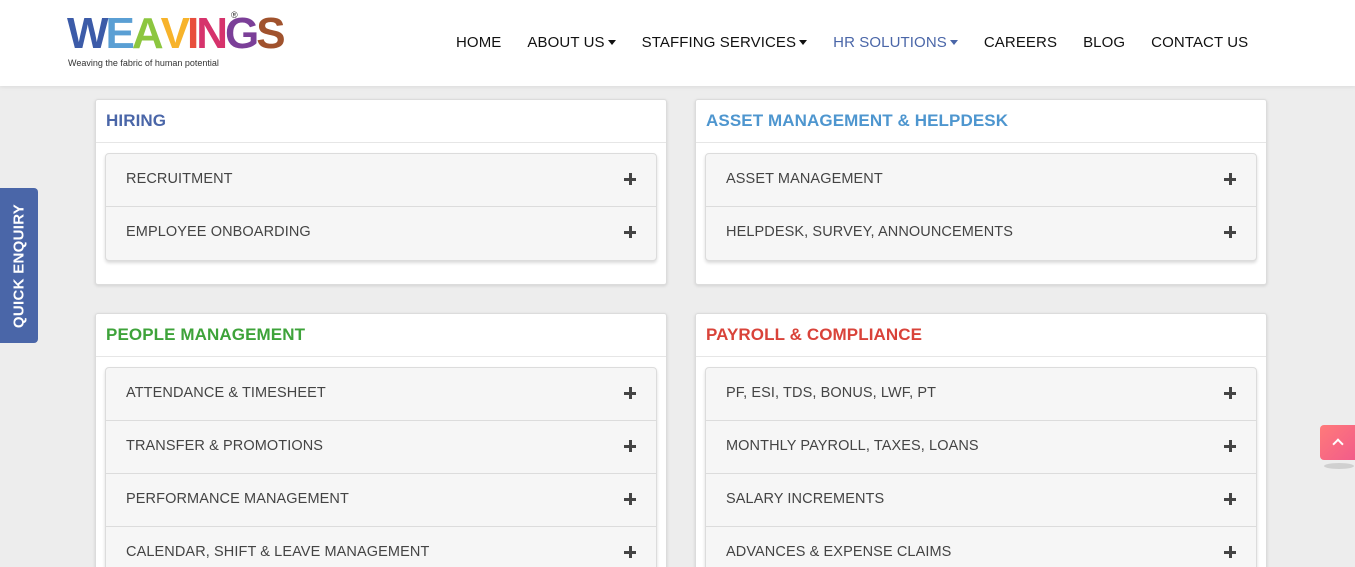 This screenshot has height=567, width=1355. I want to click on accordion-item-pf-esi: PF, ESI, TDS, BONUS, LWF, PT, so click(981, 394).